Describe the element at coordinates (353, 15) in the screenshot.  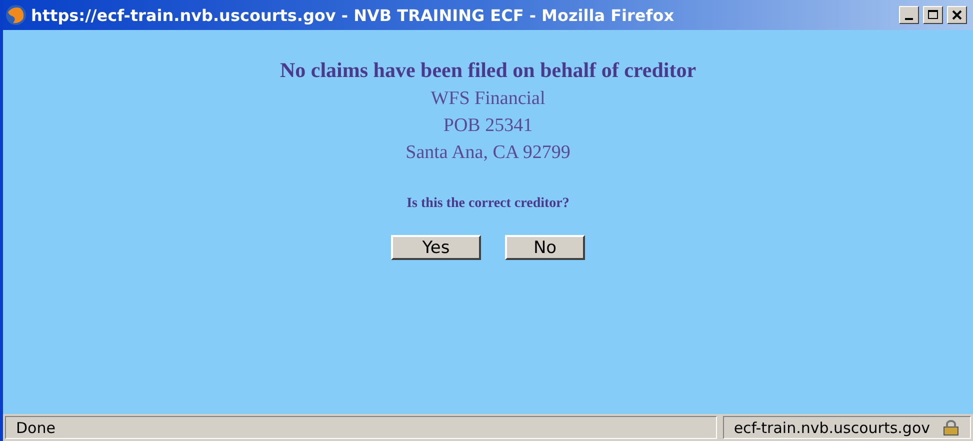
I see `window-title: https://ecf-train.nvb.uscourts.gov - NVB TRAINING ECF - Mozilla Firefox` at that location.